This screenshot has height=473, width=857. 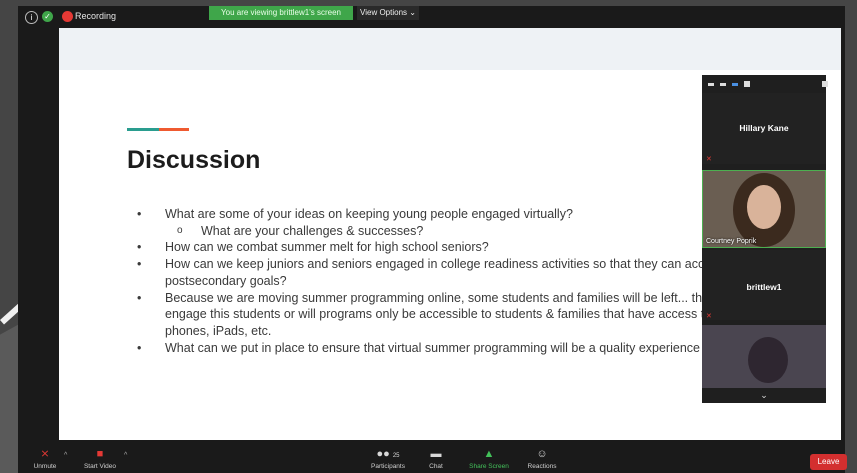 I want to click on participant-video-tile, so click(x=764, y=356).